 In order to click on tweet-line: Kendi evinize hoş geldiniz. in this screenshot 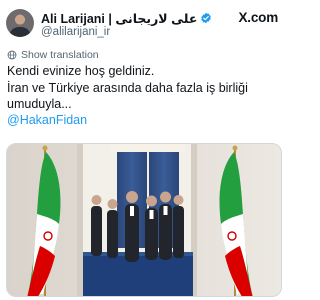, I will do `click(81, 71)`.